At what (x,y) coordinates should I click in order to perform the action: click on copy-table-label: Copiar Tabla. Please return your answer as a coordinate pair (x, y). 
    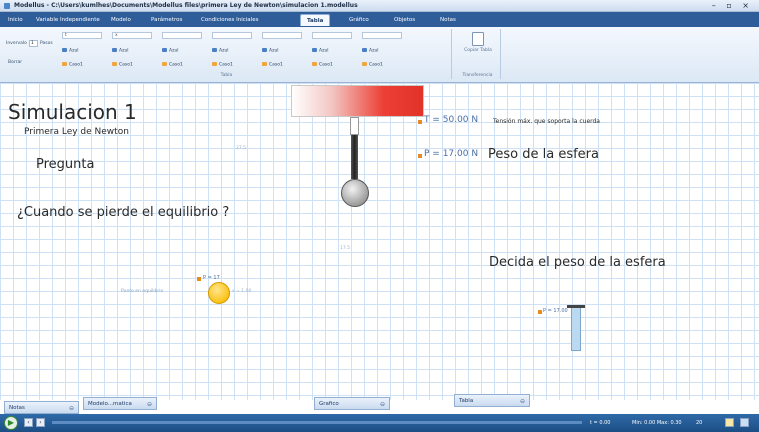
    Looking at the image, I should click on (478, 50).